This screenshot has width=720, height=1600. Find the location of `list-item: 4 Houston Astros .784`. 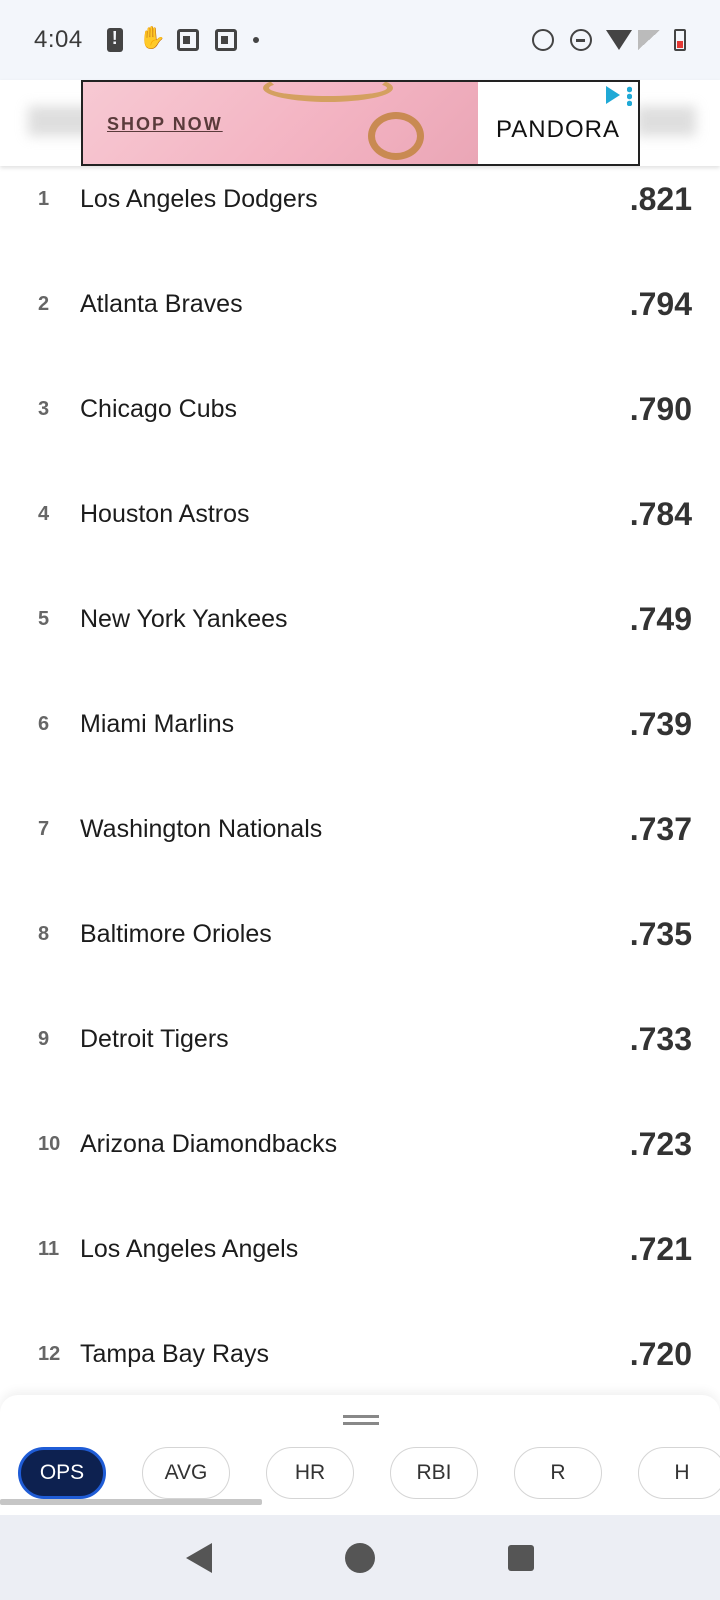

list-item: 4 Houston Astros .784 is located at coordinates (360, 514).